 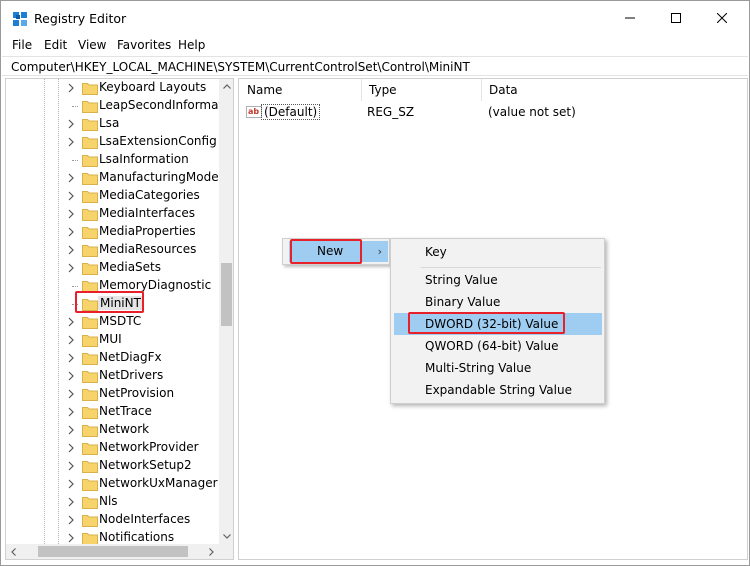 I want to click on tree-item: NodeInterfaces, so click(x=112, y=520).